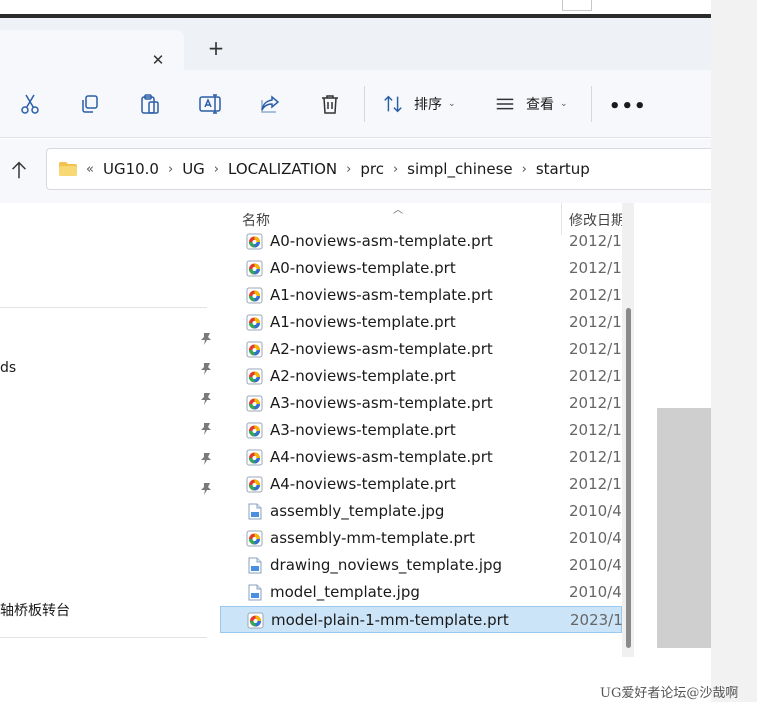 Image resolution: width=757 pixels, height=702 pixels. I want to click on file-row: assembly_template.jpg 2010/4,, so click(423, 511).